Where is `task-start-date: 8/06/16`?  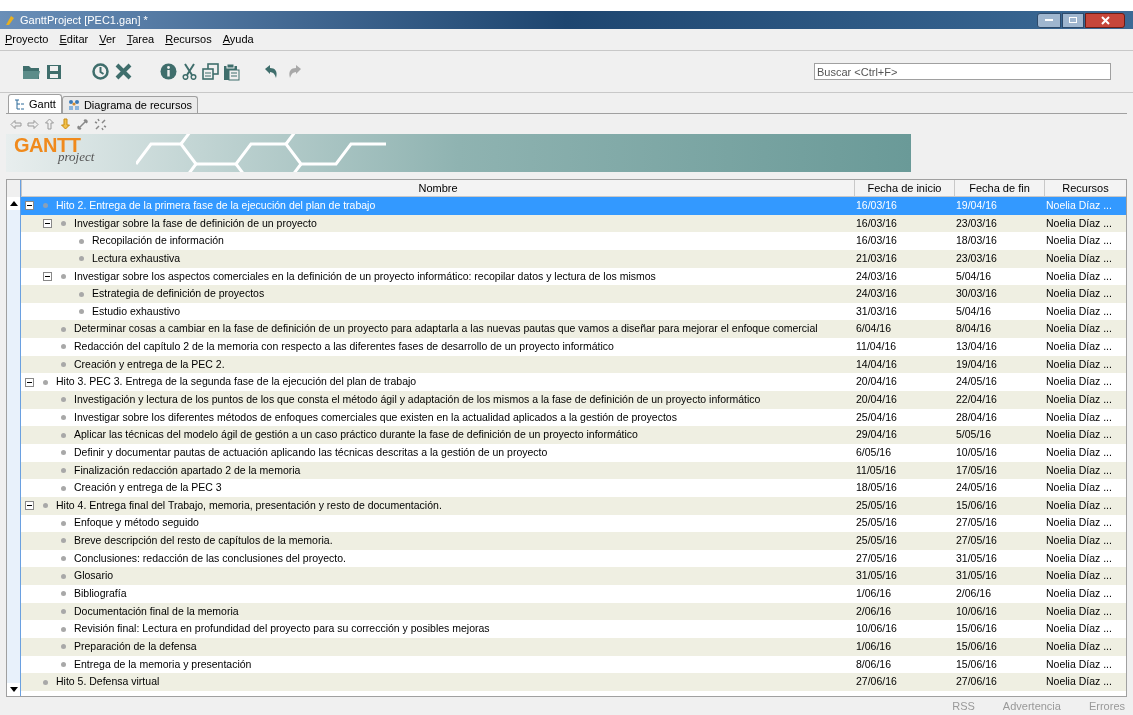
task-start-date: 8/06/16 is located at coordinates (874, 664).